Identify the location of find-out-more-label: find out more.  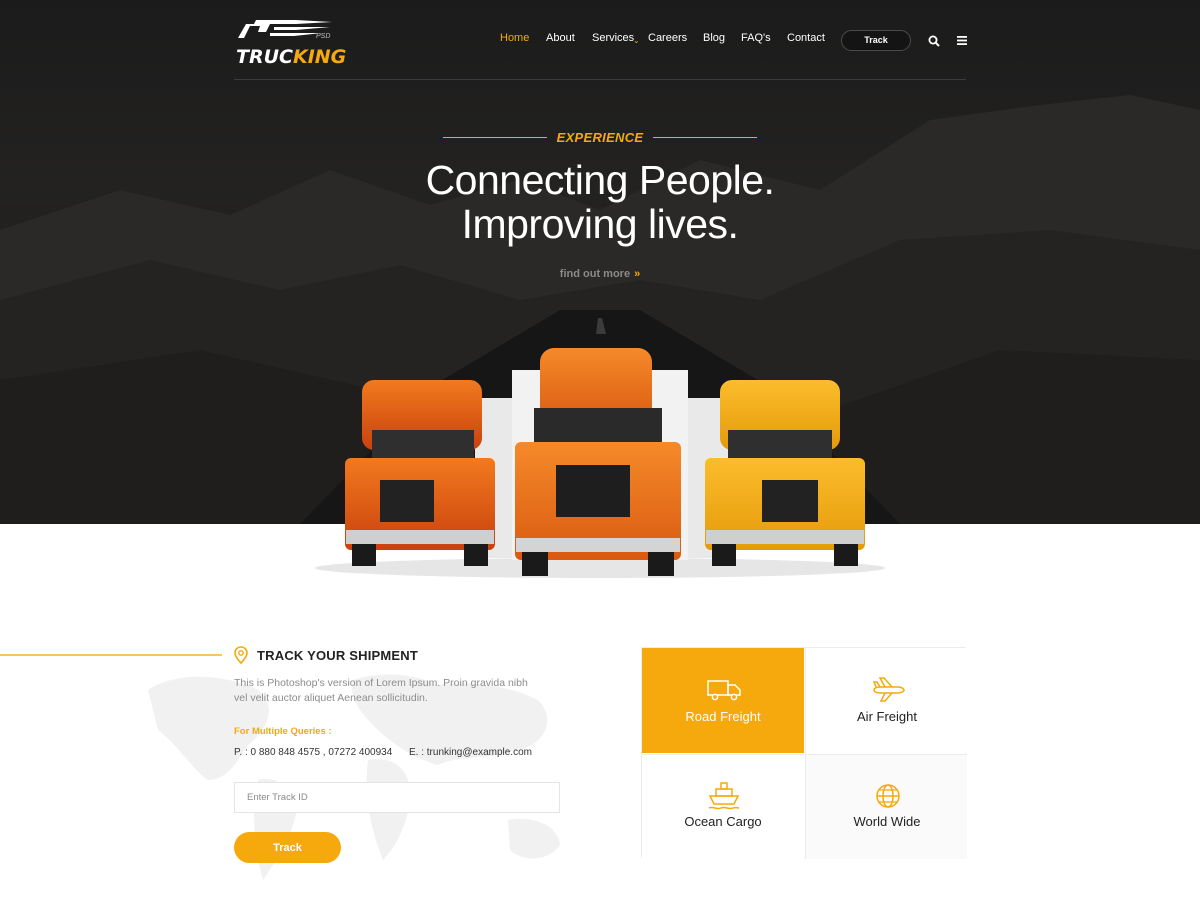
(595, 274).